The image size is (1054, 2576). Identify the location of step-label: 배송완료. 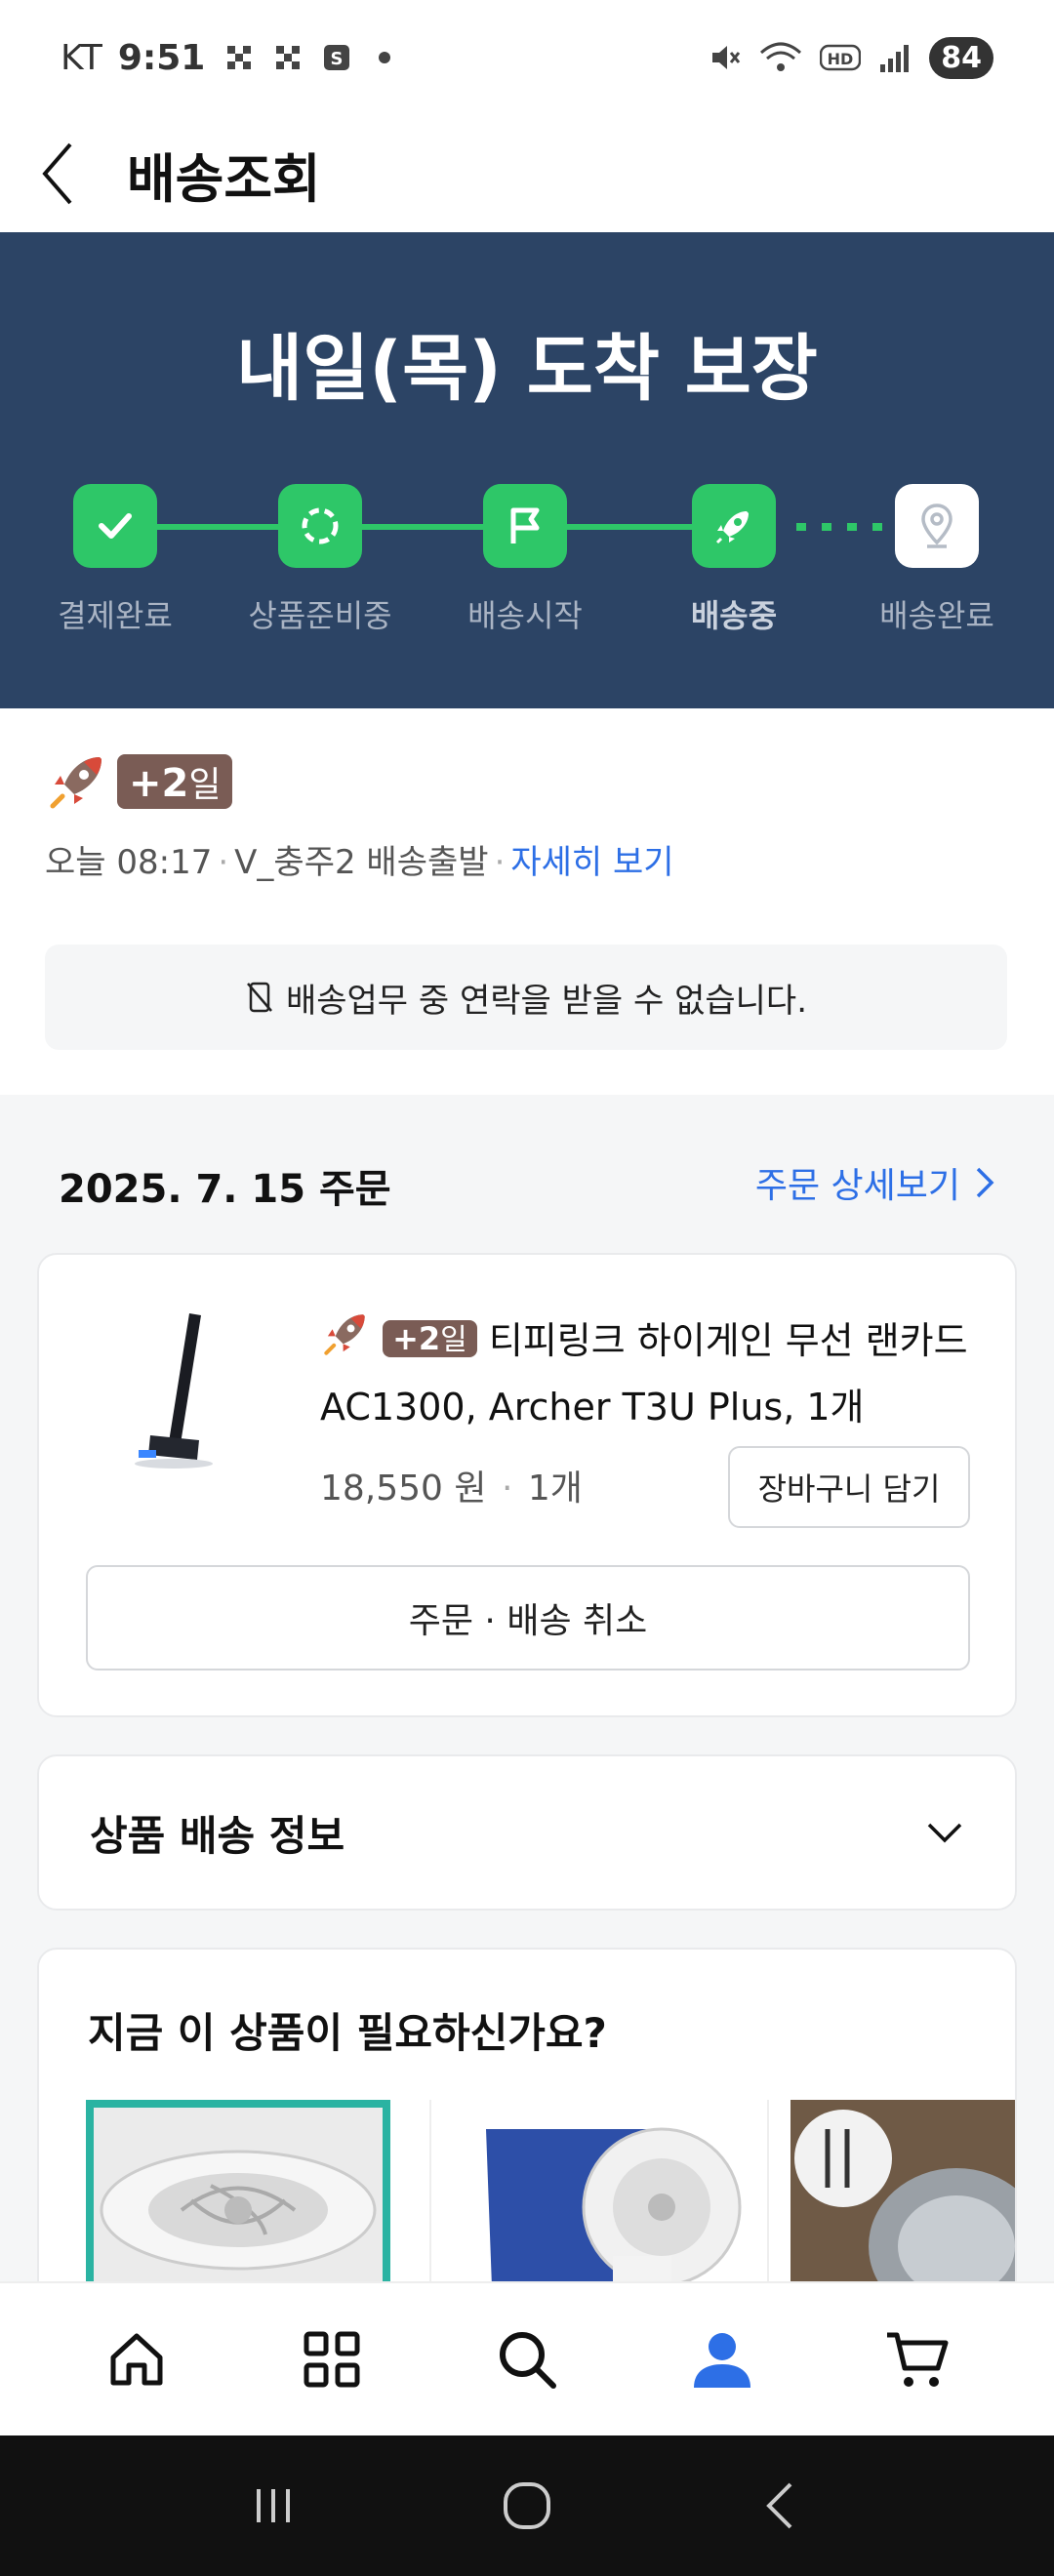
(937, 615).